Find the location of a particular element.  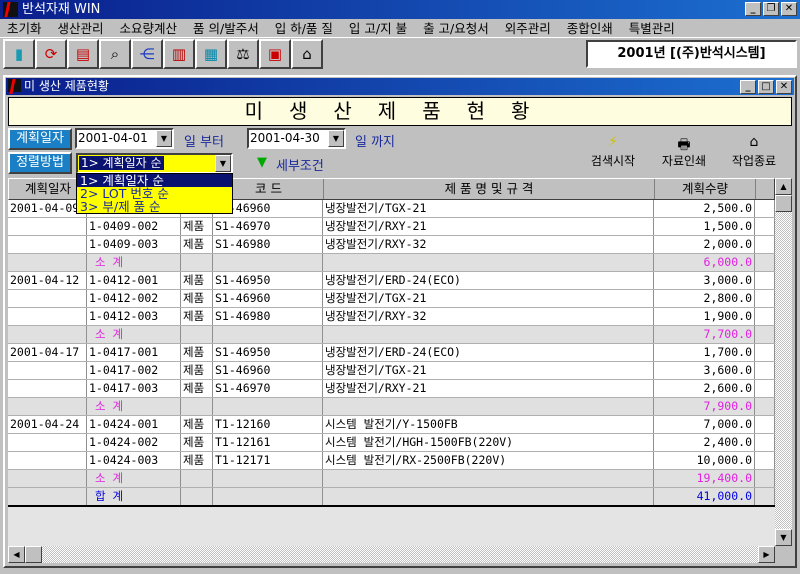

search-document-icon: ⌕ is located at coordinates (115, 54).